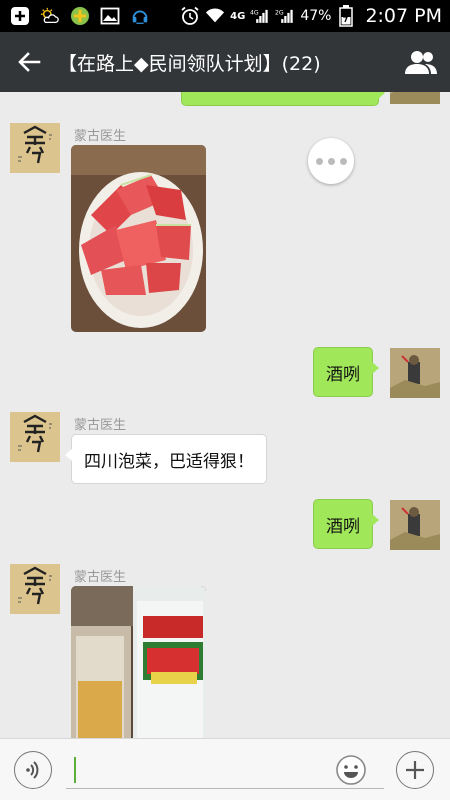 This screenshot has height=800, width=450. I want to click on more-actions-button, so click(415, 770).